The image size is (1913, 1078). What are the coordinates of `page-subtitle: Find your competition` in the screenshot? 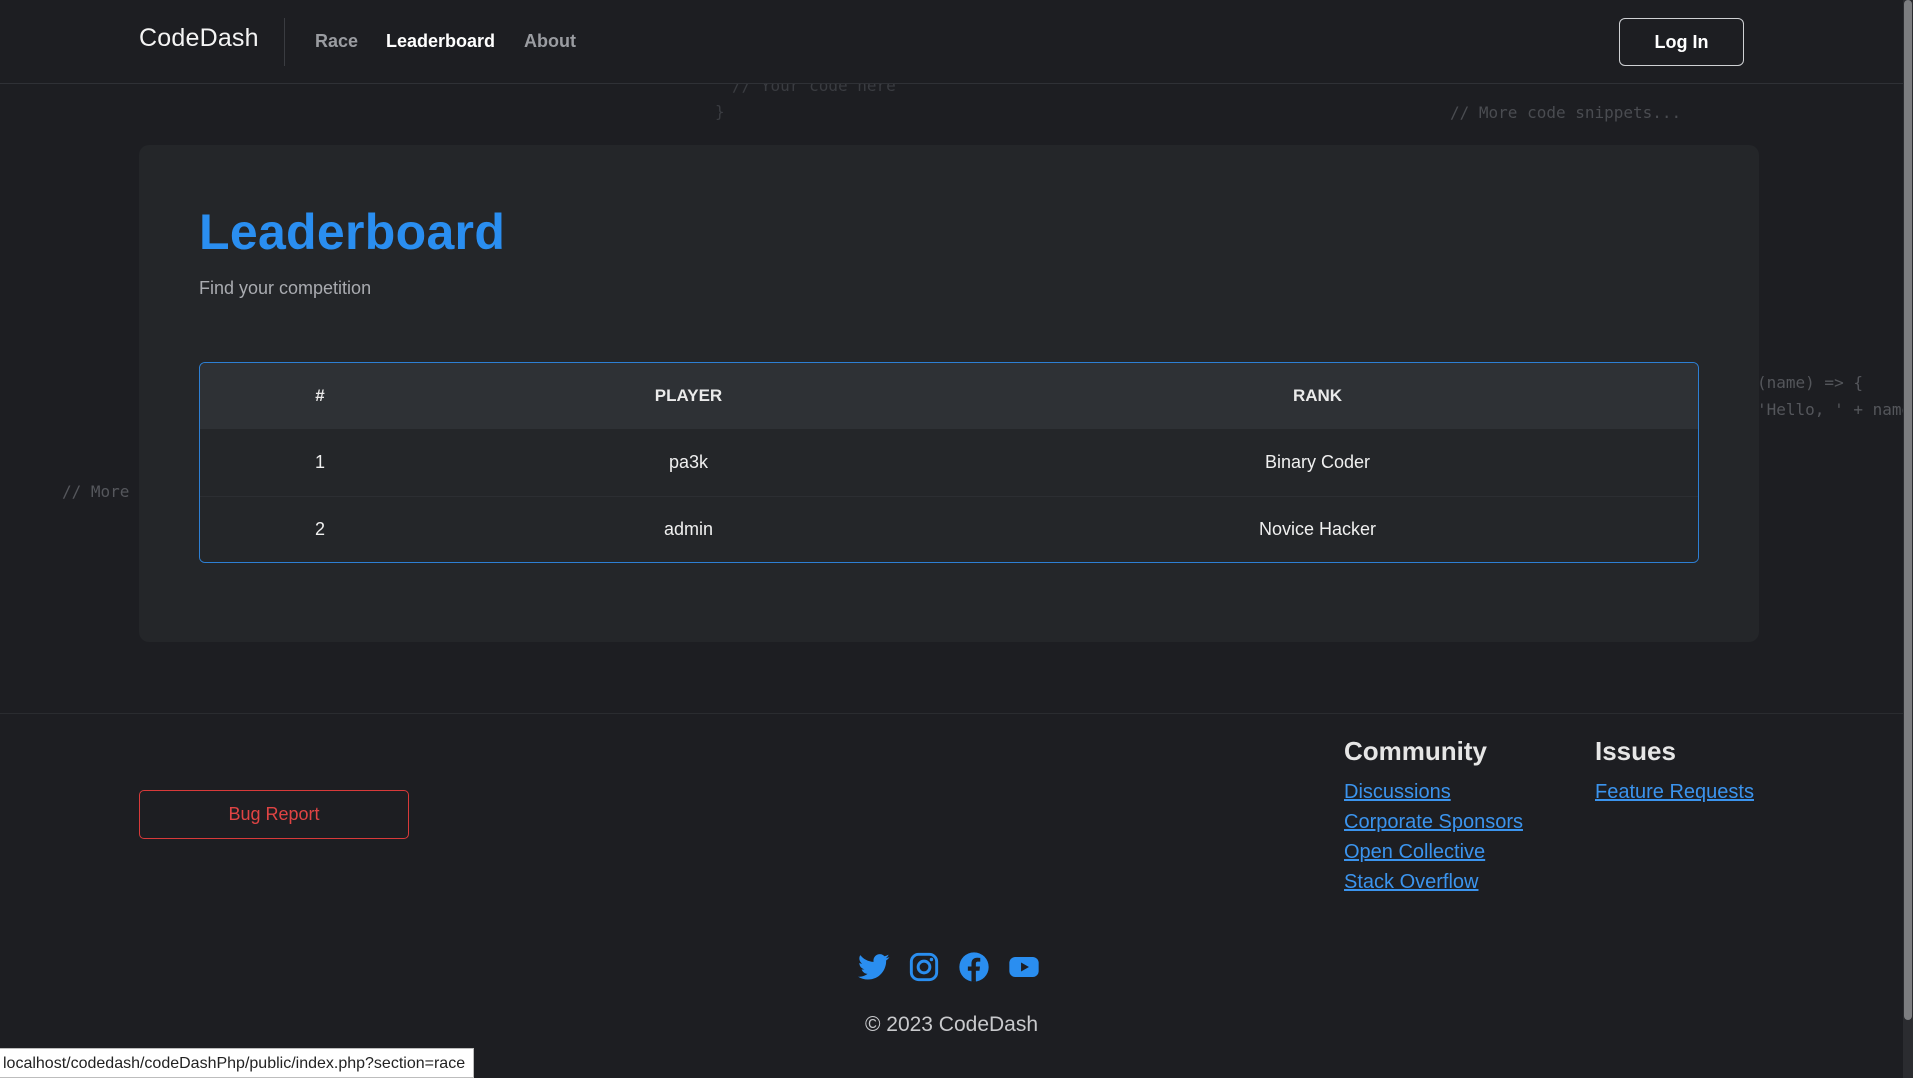 It's located at (285, 288).